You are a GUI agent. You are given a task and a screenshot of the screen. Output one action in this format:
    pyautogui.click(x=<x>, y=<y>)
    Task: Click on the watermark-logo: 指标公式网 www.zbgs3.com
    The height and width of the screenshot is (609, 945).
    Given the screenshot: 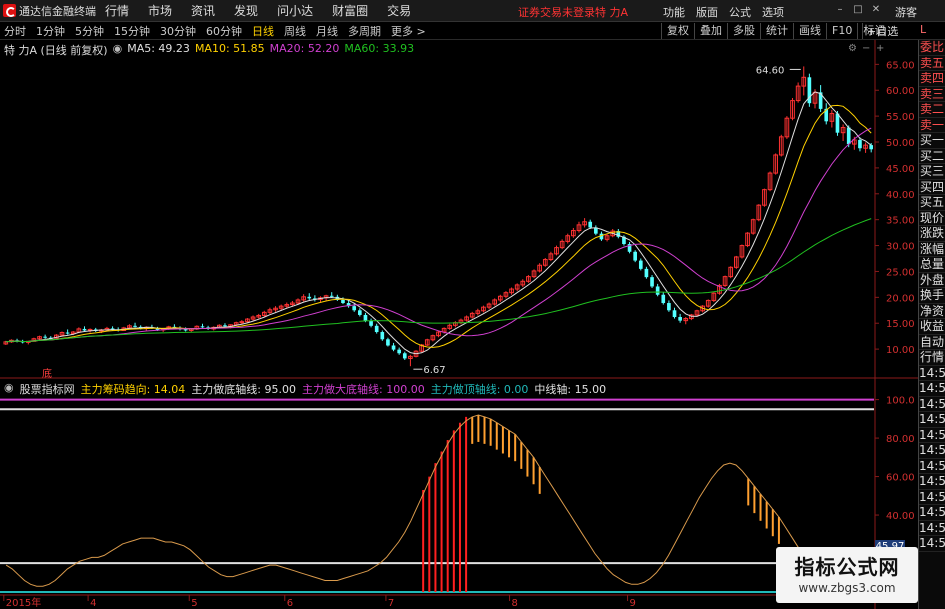 What is the action you would take?
    pyautogui.click(x=847, y=575)
    